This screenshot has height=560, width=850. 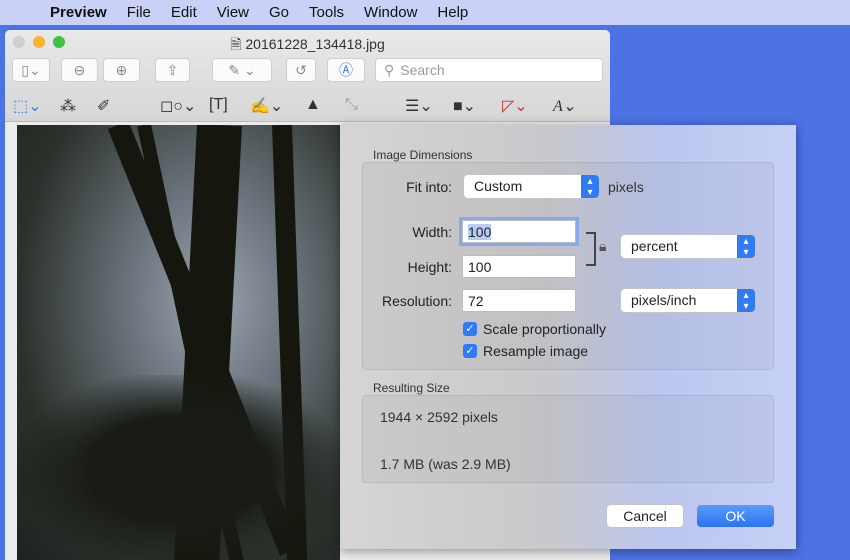 I want to click on menu-app: Preview, so click(x=78, y=12).